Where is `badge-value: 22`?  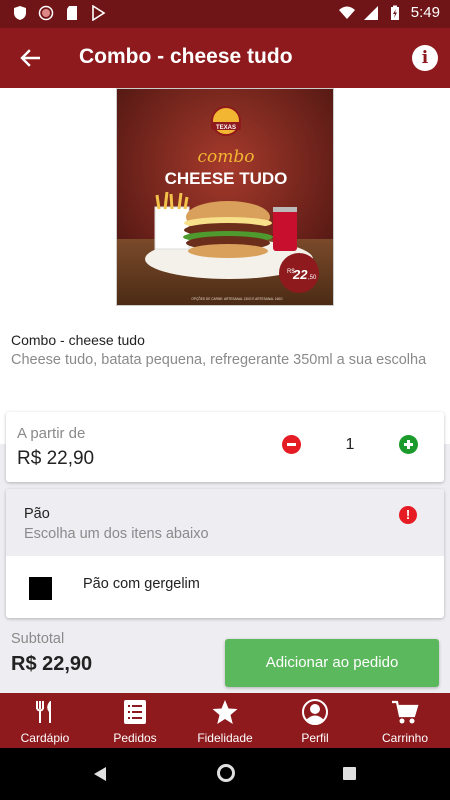 badge-value: 22 is located at coordinates (300, 274).